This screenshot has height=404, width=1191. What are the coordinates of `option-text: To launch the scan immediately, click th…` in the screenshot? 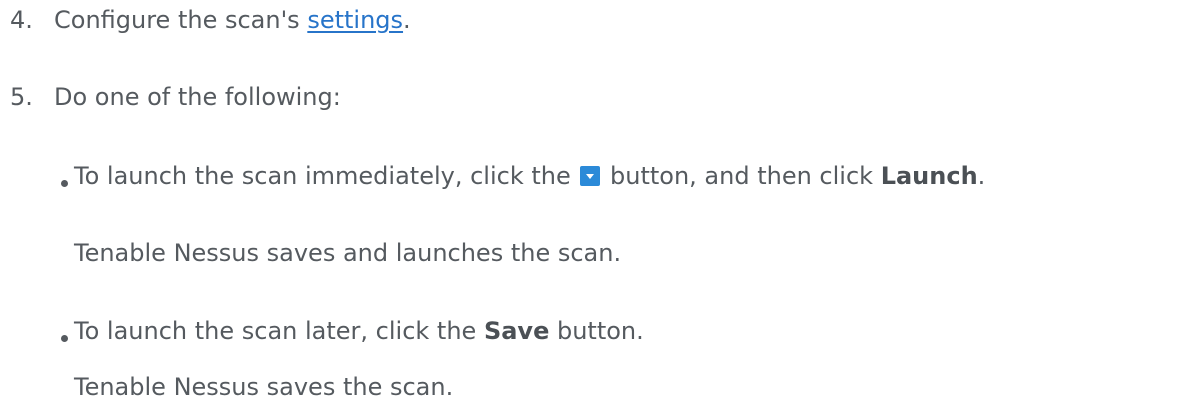 It's located at (326, 176).